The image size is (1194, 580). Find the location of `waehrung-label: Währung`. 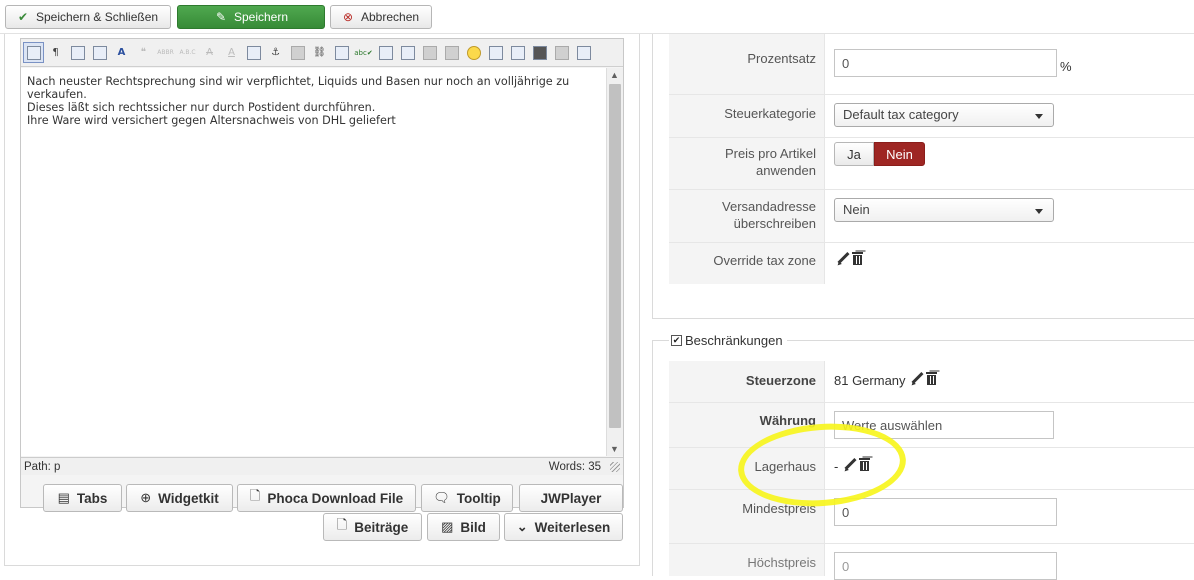

waehrung-label: Währung is located at coordinates (747, 425).